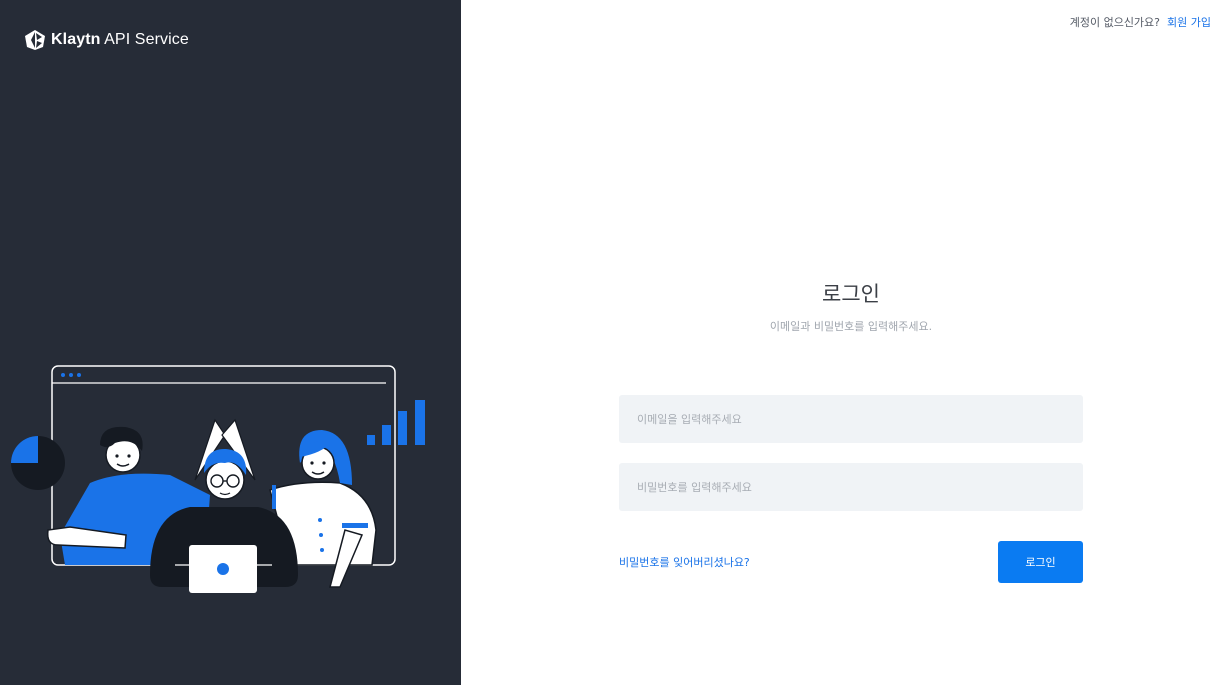  I want to click on signup-question: 계정이 없으신가요?, so click(1115, 22).